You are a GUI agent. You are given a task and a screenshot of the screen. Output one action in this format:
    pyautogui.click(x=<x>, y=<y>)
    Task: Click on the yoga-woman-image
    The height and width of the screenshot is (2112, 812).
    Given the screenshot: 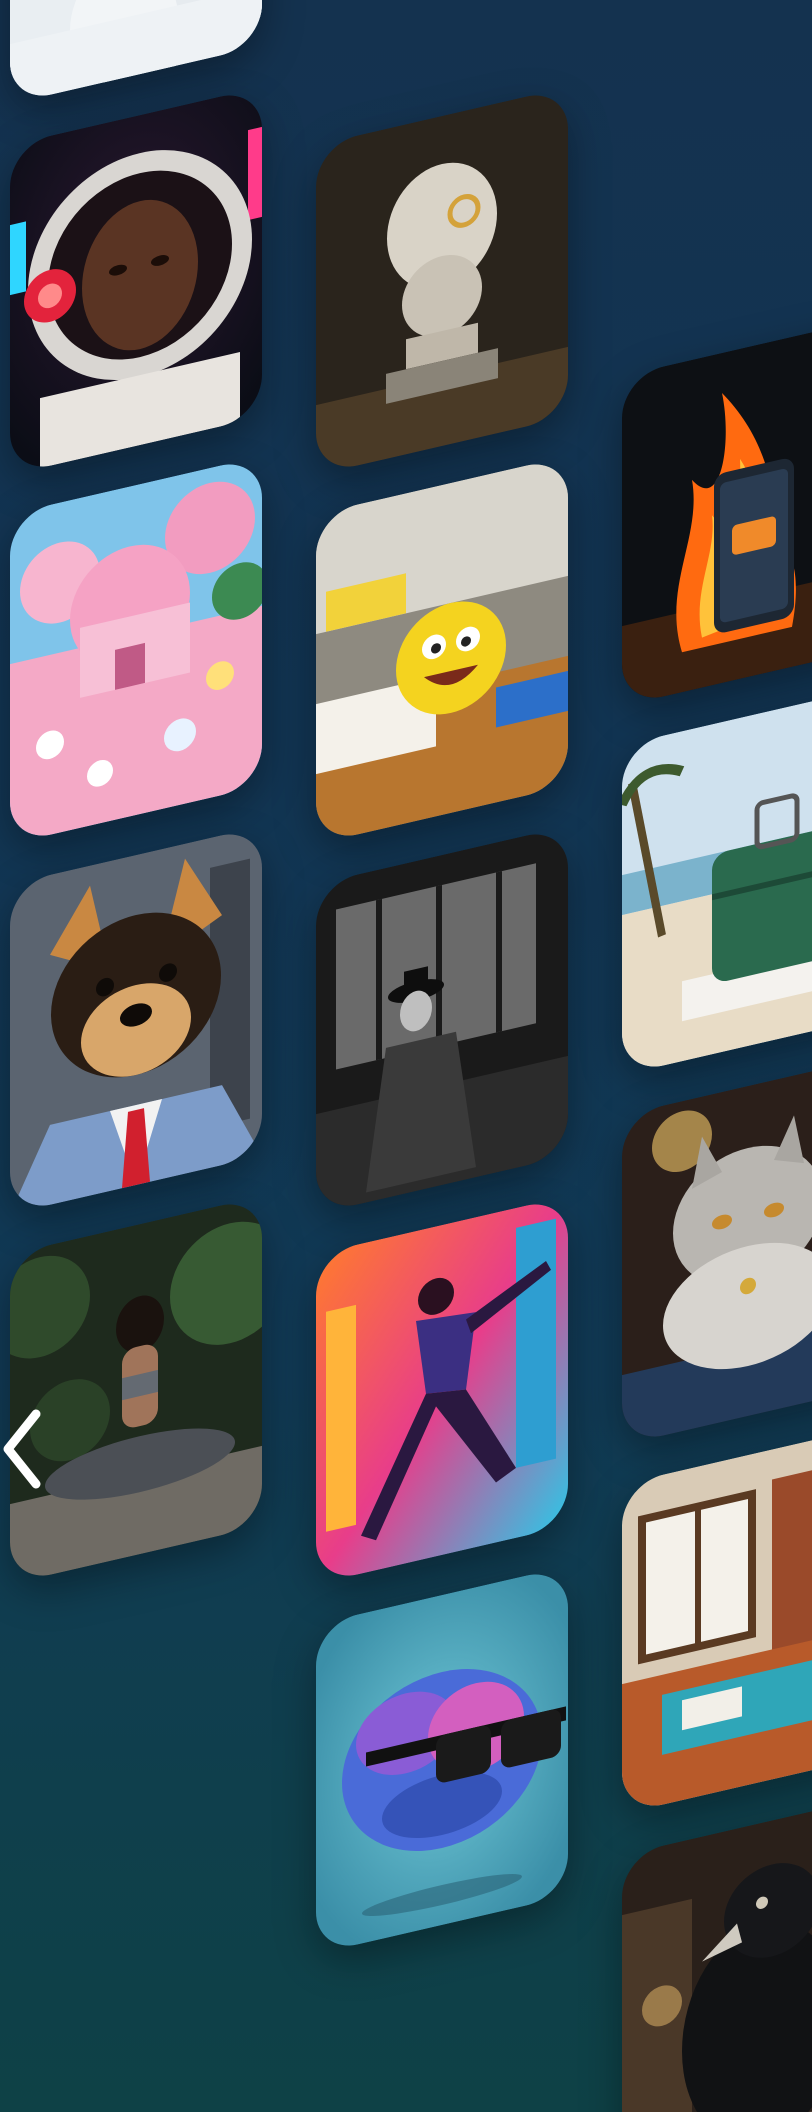 What is the action you would take?
    pyautogui.click(x=136, y=1390)
    